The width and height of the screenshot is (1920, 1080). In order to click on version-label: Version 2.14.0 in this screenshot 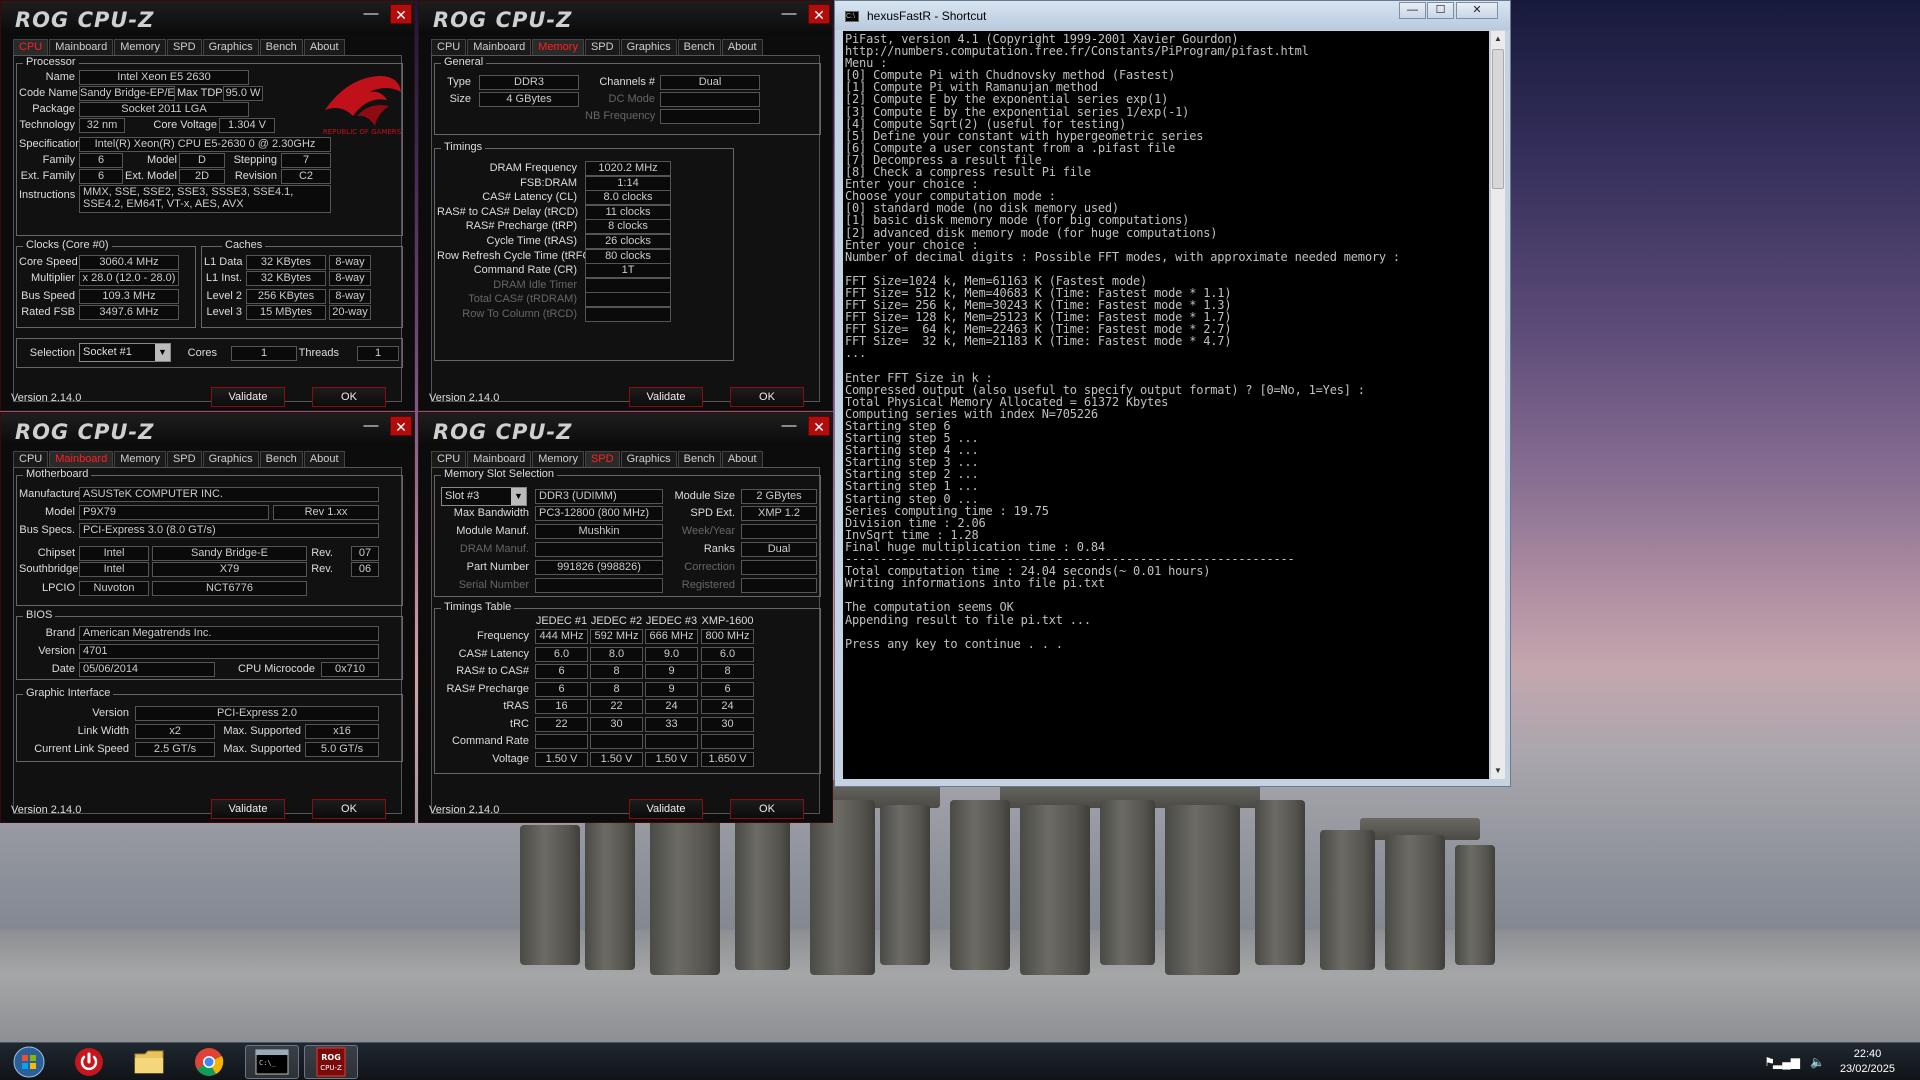, I will do `click(46, 398)`.